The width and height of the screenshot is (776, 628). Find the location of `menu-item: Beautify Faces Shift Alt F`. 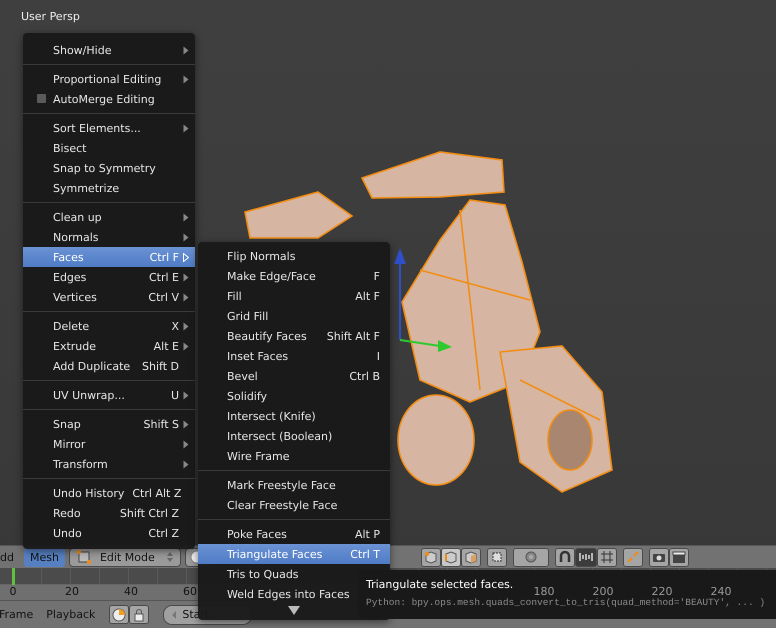

menu-item: Beautify Faces Shift Alt F is located at coordinates (294, 336).